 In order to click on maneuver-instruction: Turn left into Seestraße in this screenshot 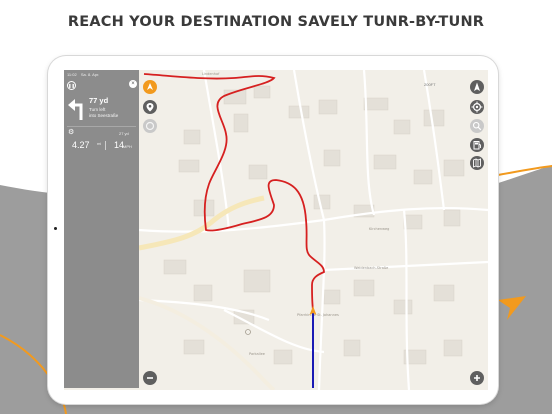, I will do `click(103, 112)`.